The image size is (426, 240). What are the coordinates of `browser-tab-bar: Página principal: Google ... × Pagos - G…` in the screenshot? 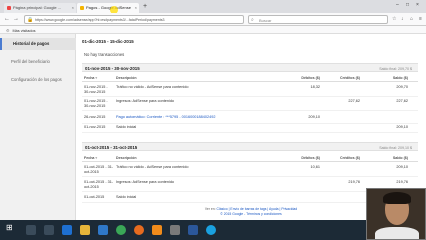 It's located at (213, 6).